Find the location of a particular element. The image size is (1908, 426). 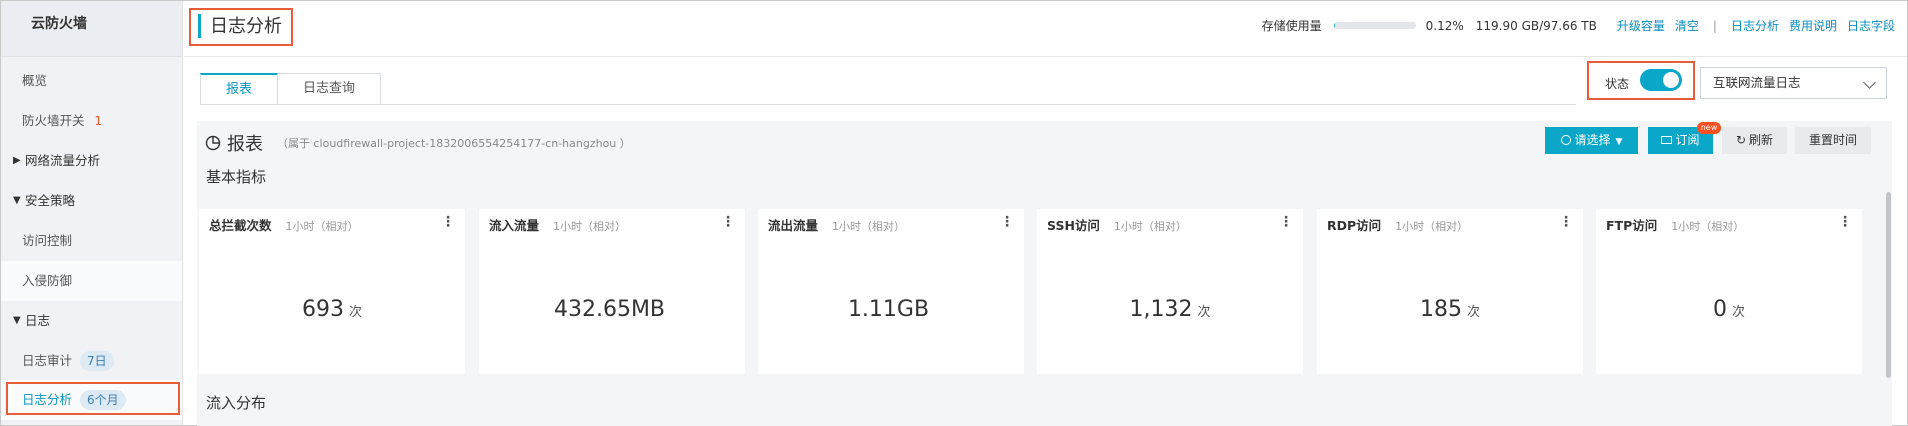

chevron-down-icon is located at coordinates (1869, 82).